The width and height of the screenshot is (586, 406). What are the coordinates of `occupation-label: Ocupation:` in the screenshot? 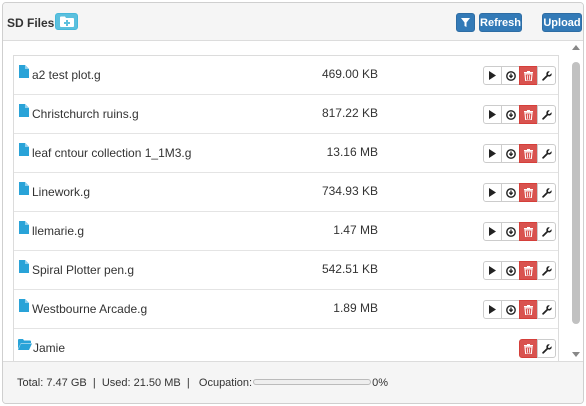 It's located at (225, 383).